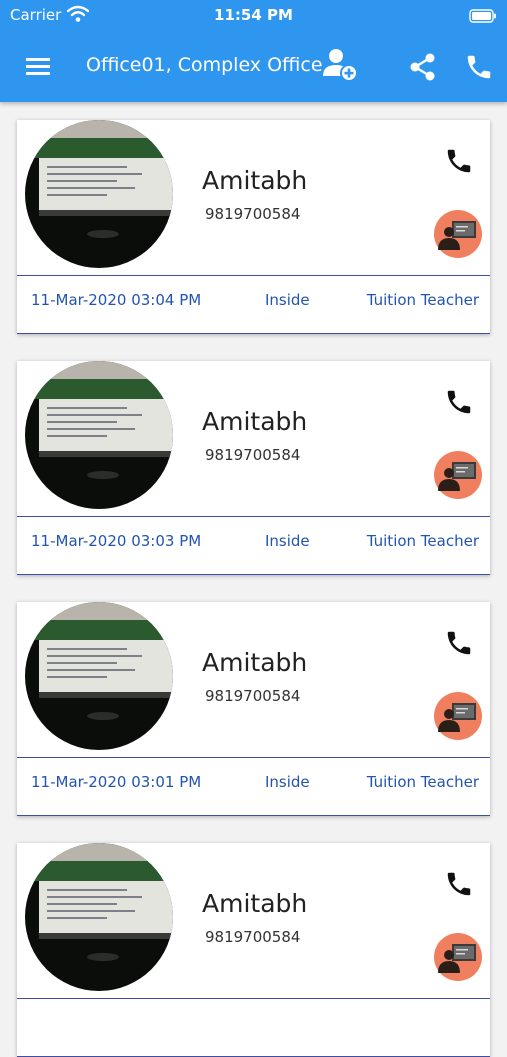 This screenshot has height=1057, width=507. I want to click on status-time: 11:54 PM, so click(253, 15).